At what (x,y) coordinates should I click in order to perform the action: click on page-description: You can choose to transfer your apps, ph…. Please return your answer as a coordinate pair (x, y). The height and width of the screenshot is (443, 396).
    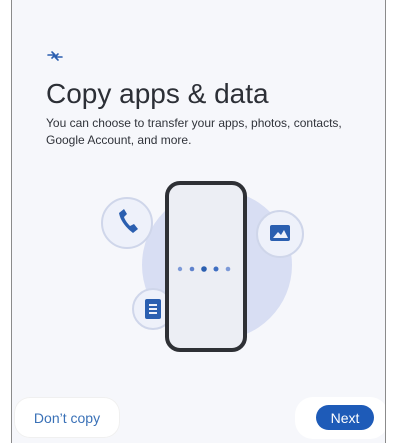
    Looking at the image, I should click on (194, 131).